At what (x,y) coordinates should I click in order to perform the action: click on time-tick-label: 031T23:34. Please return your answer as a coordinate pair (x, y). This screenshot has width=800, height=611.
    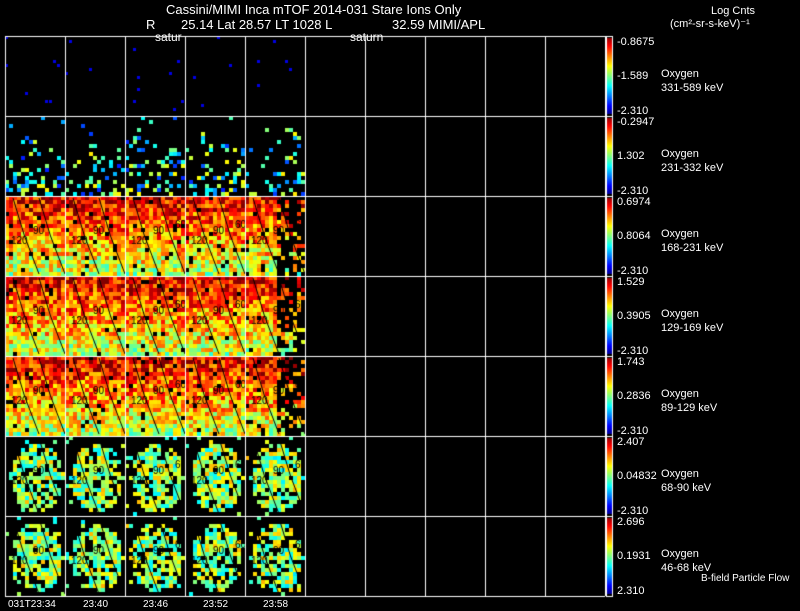
    Looking at the image, I should click on (32, 604).